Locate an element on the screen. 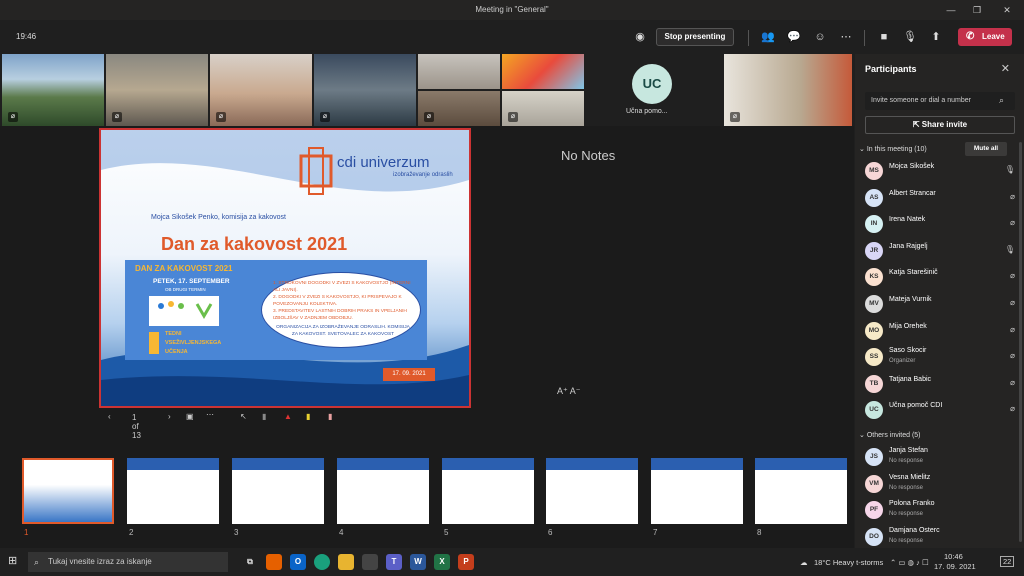 The width and height of the screenshot is (1024, 576). next-slide-icon: › is located at coordinates (169, 416).